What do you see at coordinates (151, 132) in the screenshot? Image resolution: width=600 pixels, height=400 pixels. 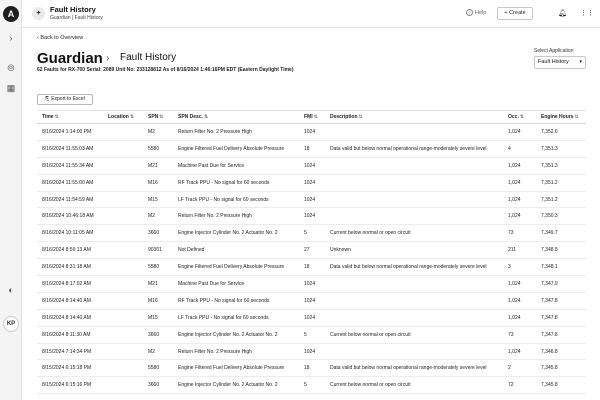 I see `cell-spn: M2` at bounding box center [151, 132].